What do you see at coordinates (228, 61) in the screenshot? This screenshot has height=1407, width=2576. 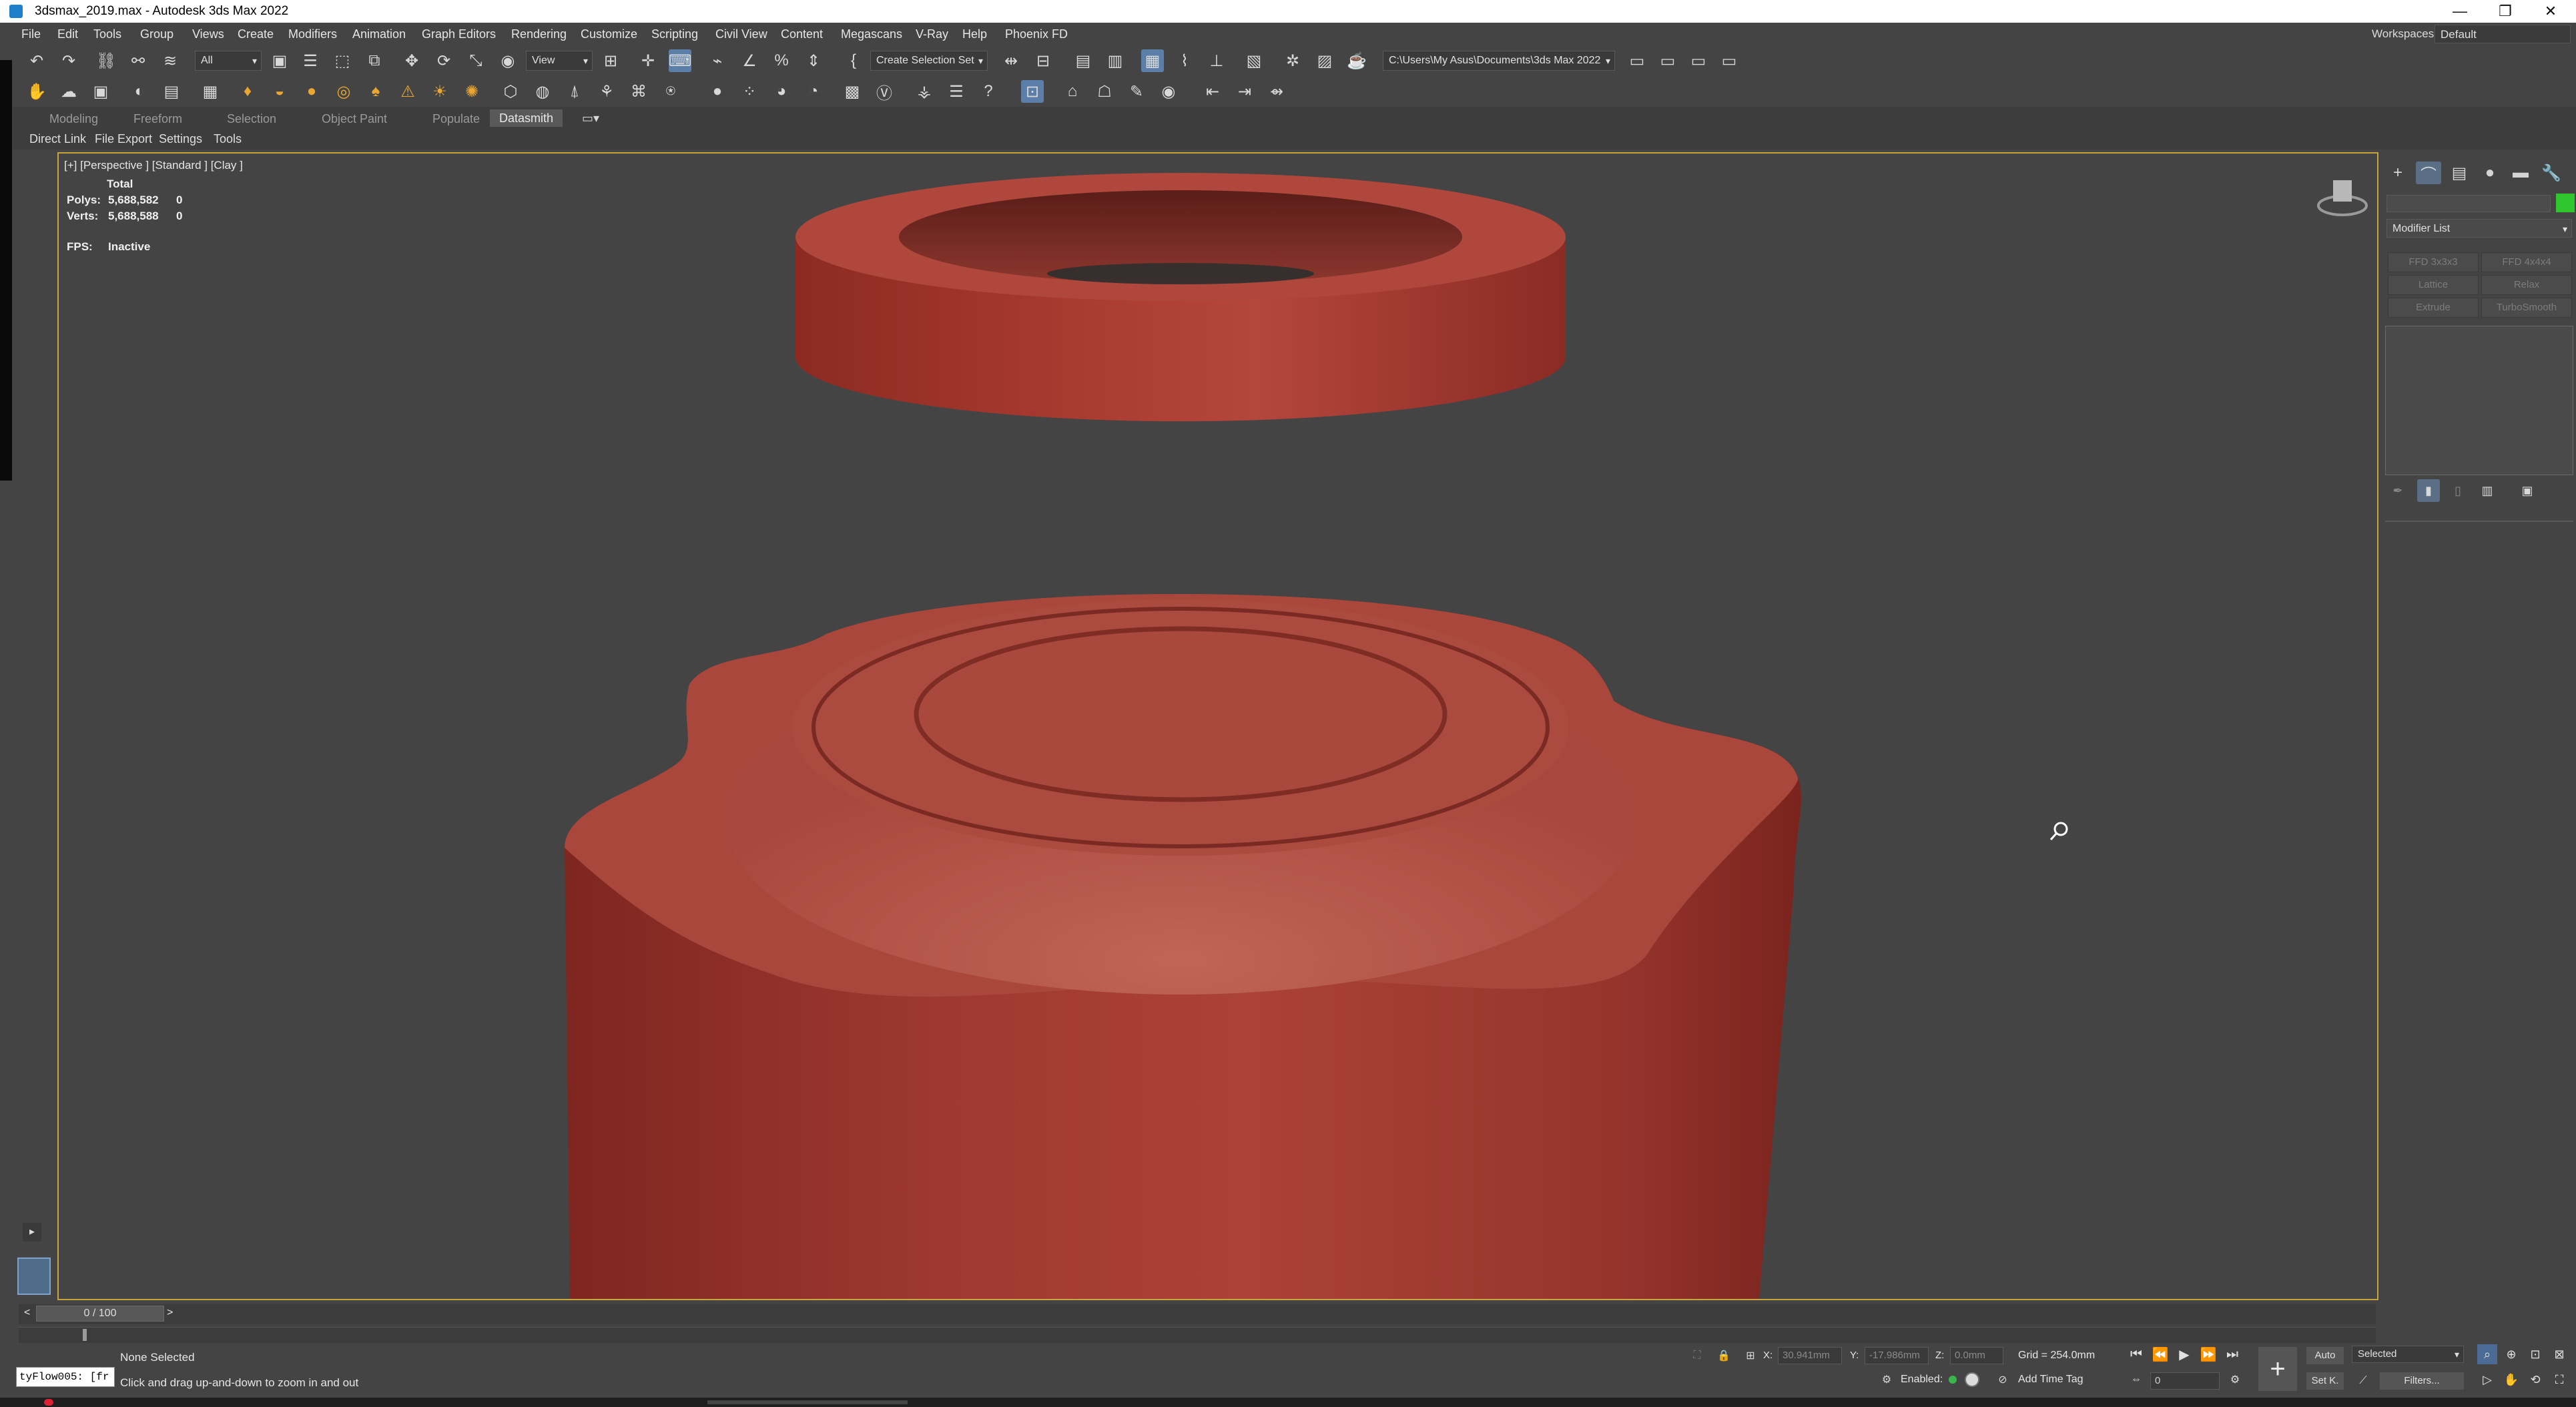 I see `selection-filter-dropdown: All` at bounding box center [228, 61].